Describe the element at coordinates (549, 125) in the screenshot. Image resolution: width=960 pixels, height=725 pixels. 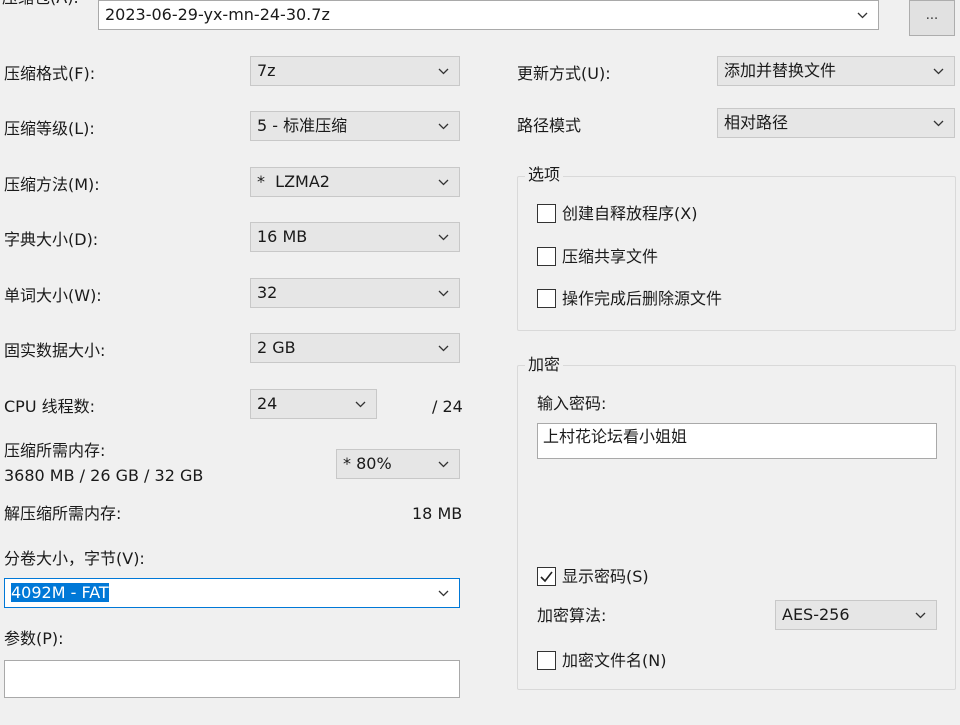
I see `path-mode-label: 路径模式` at that location.